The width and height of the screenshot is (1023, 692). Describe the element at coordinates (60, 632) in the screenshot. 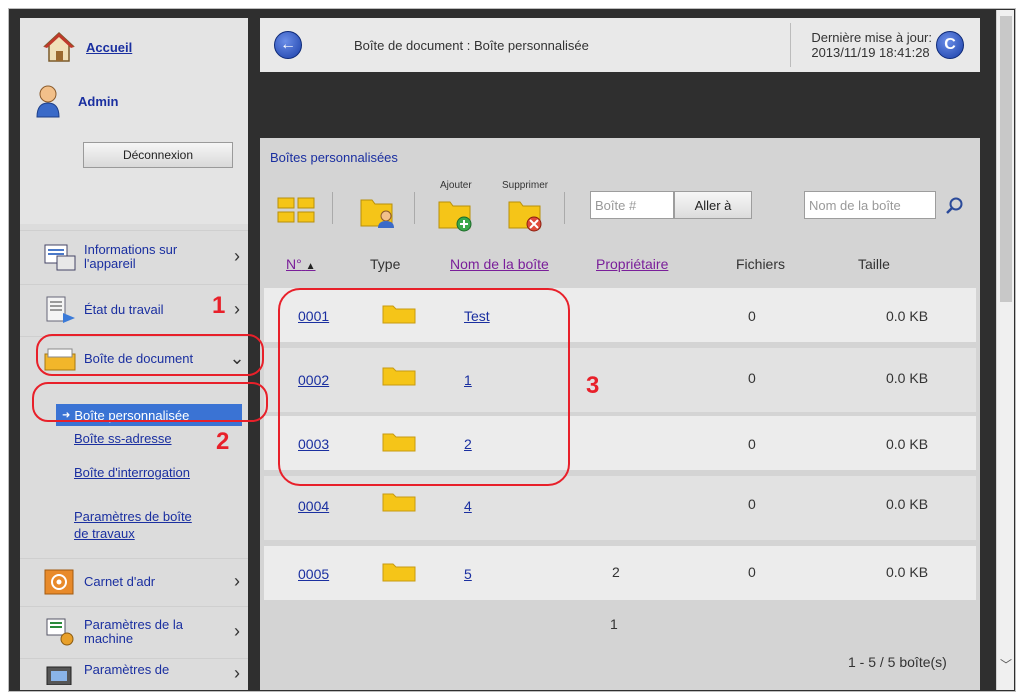

I see `machine-settings-icon` at that location.